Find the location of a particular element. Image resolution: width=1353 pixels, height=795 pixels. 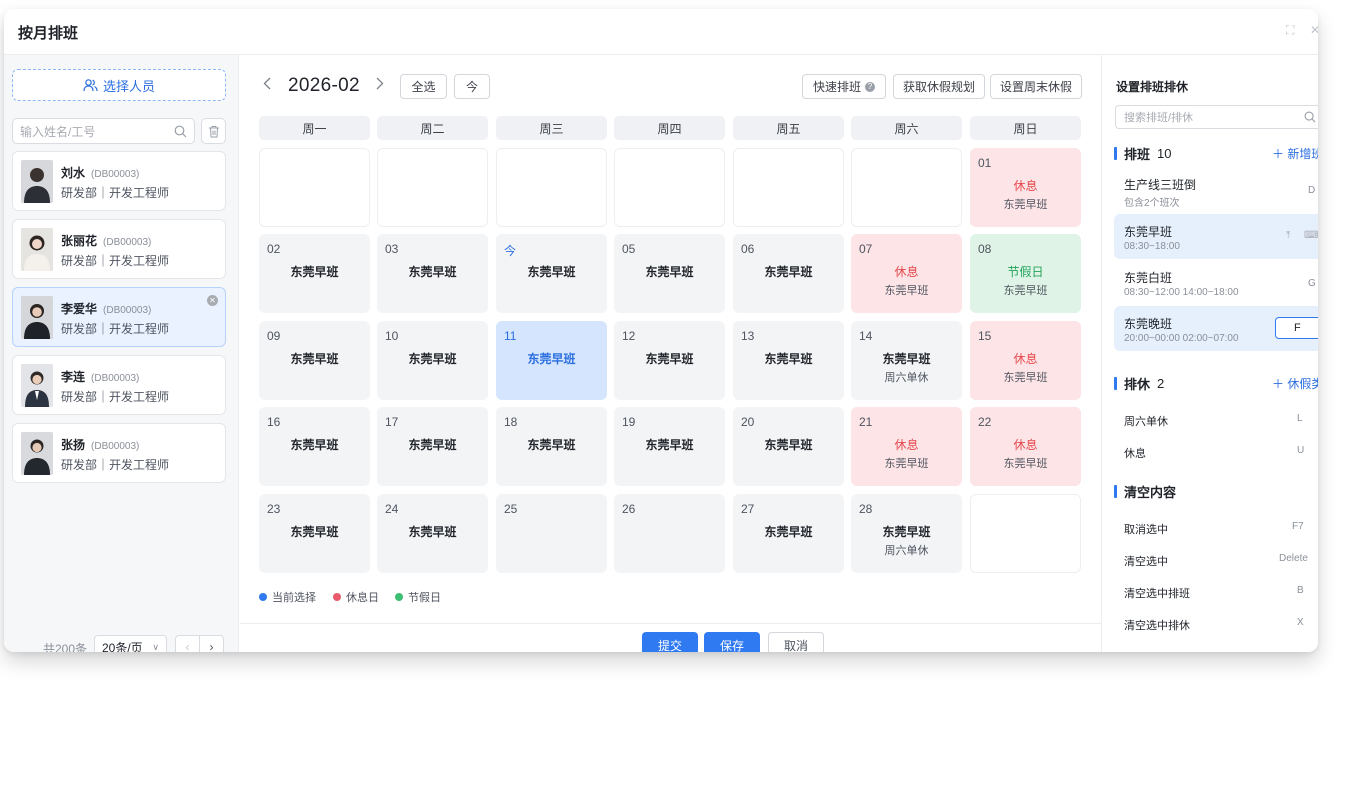

day-cell-rest: 21 休息 东莞早班 is located at coordinates (906, 446).